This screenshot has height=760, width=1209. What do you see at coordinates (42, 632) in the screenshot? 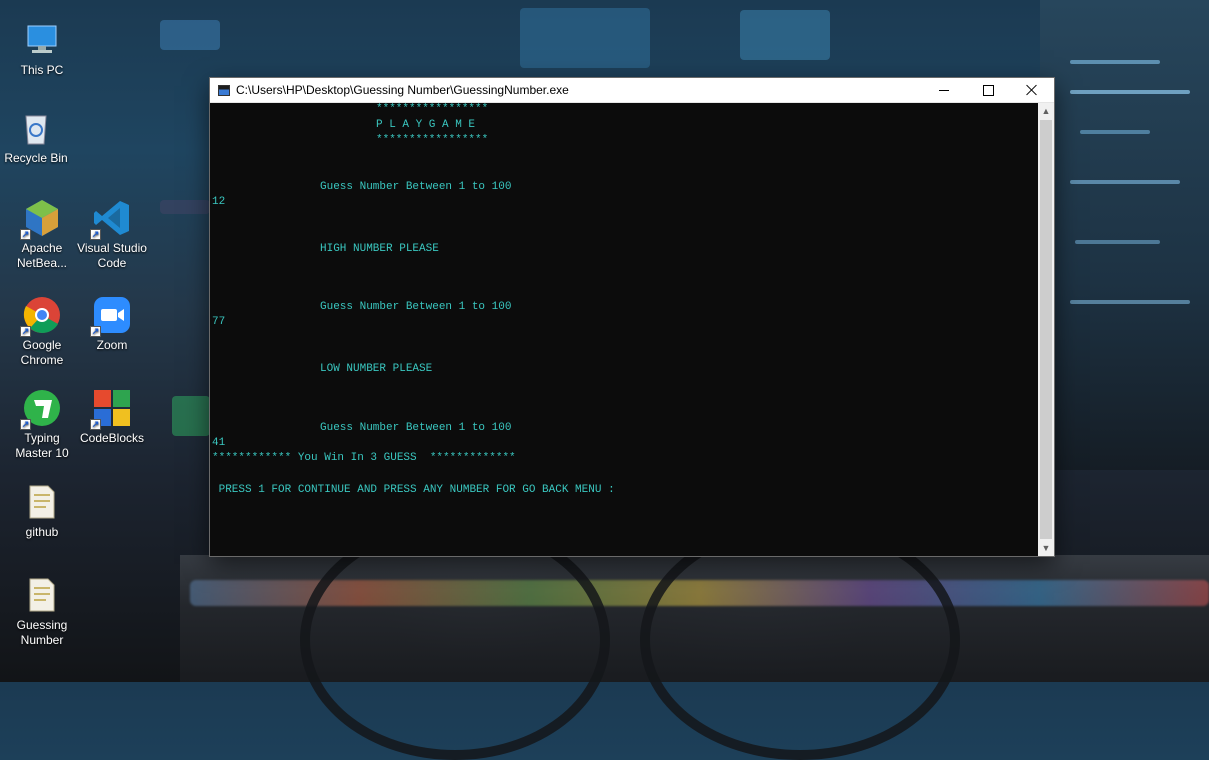
I see `desktop-icon-label: Guessing Number` at bounding box center [42, 632].